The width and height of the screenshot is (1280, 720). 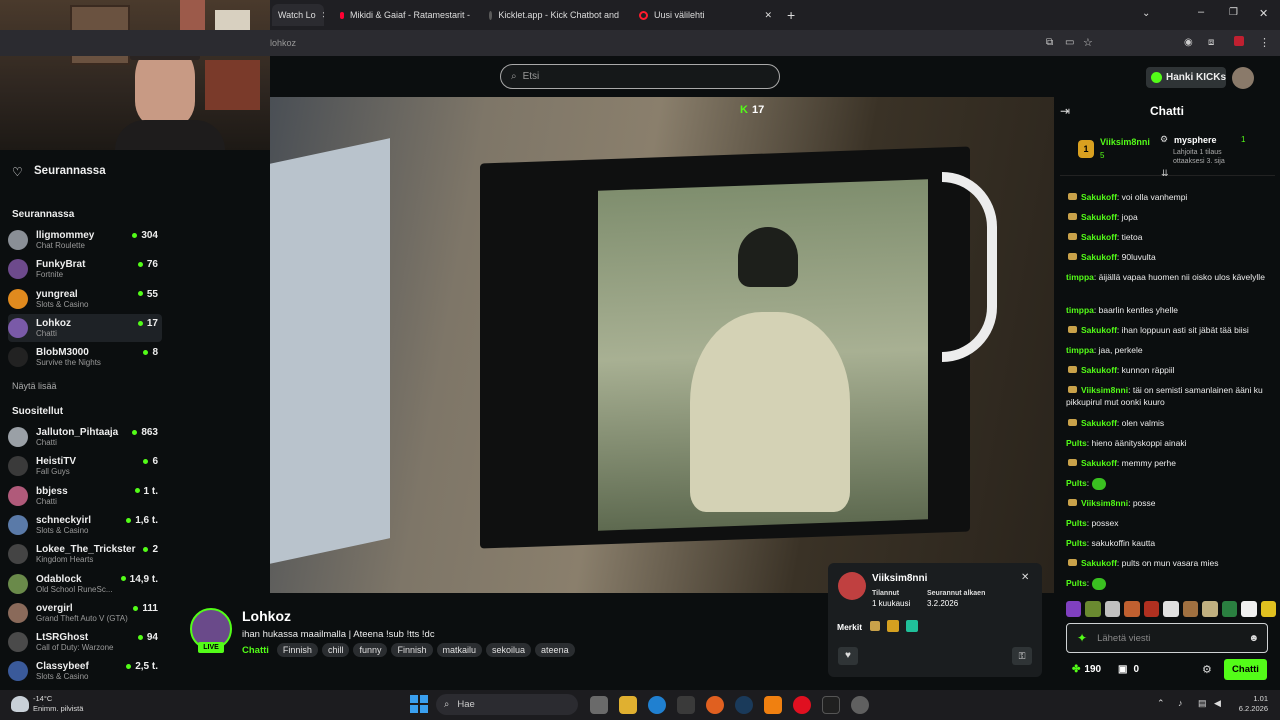 What do you see at coordinates (34, 386) in the screenshot?
I see `show-more-link: Näytä lisää` at bounding box center [34, 386].